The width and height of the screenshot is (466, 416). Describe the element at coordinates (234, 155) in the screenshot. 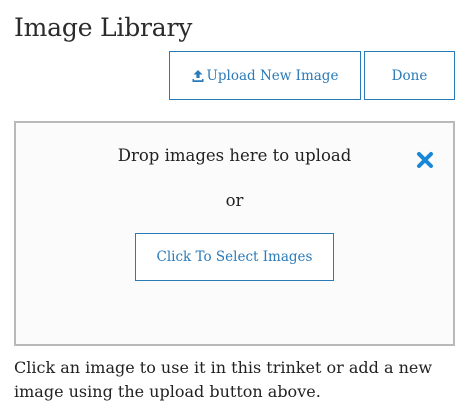

I see `drop-prompt: Drop images here to upload` at that location.